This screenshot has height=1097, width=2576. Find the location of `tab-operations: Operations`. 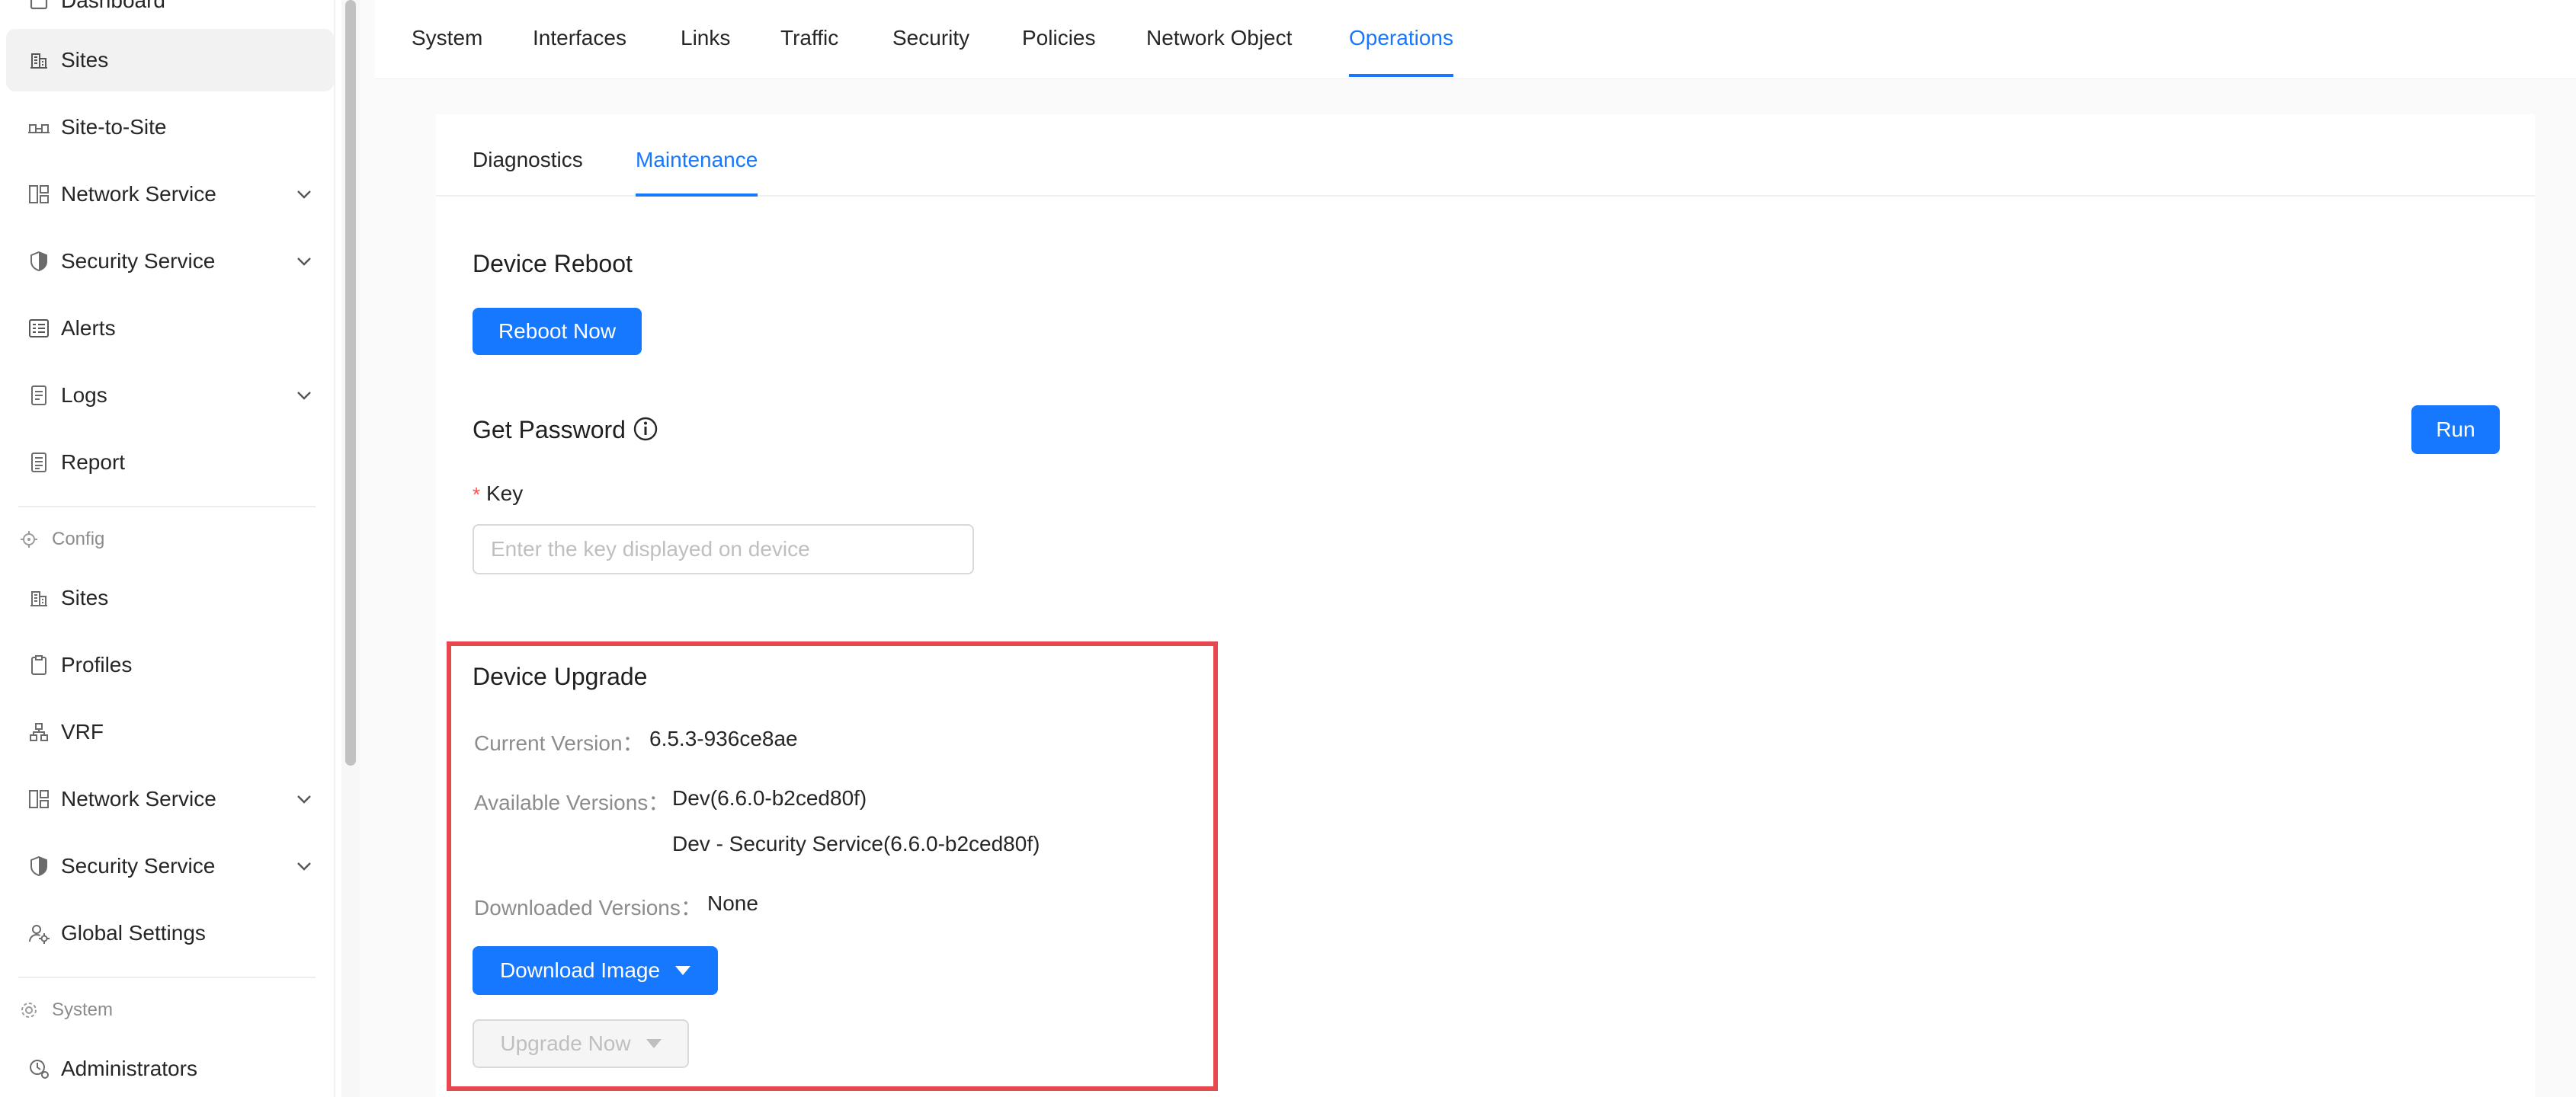

tab-operations: Operations is located at coordinates (1401, 51).